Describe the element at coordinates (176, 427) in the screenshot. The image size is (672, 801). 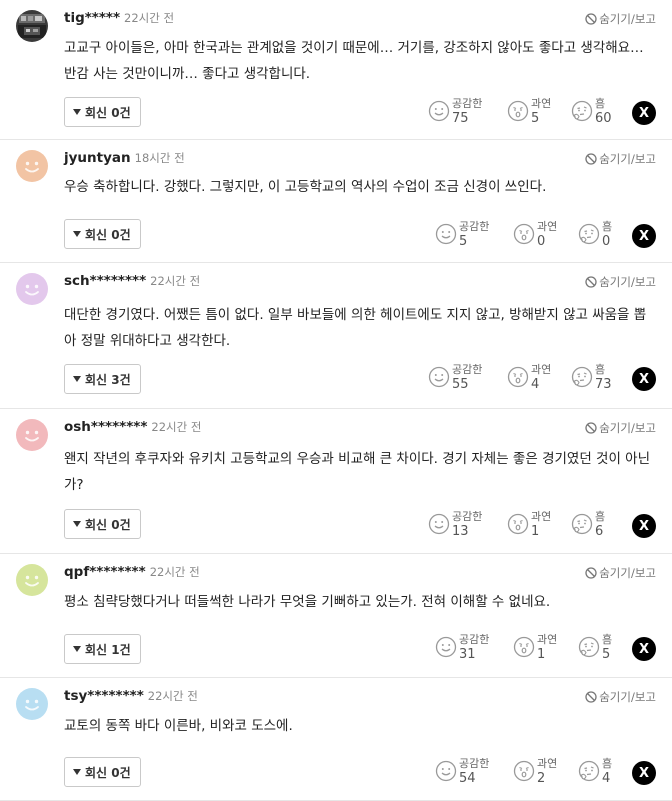
I see `comment-timestamp: 22시간 전` at that location.